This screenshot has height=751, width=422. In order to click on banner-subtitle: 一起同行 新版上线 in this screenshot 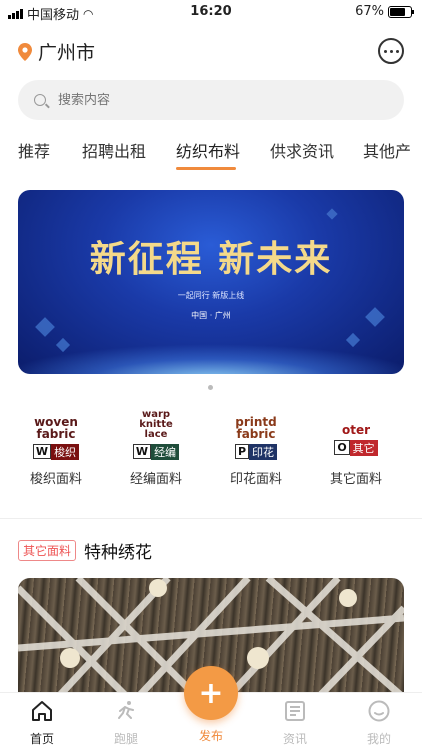, I will do `click(211, 295)`.